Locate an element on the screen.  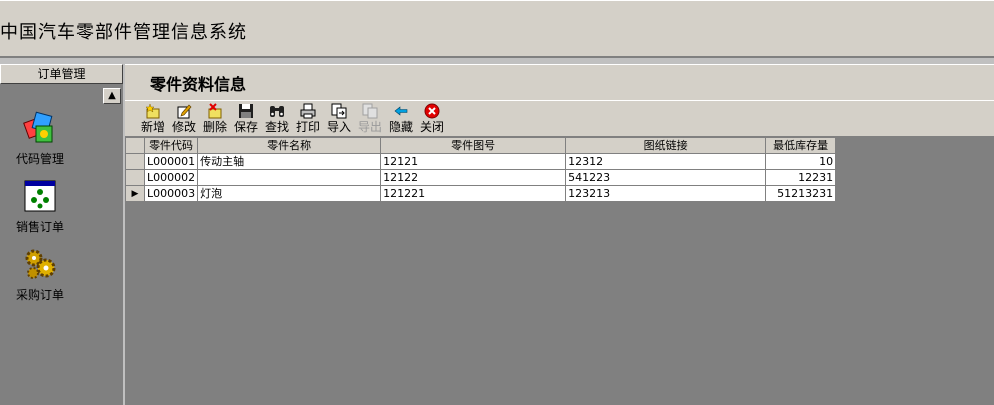
import-button: 导入 is located at coordinates (339, 118).